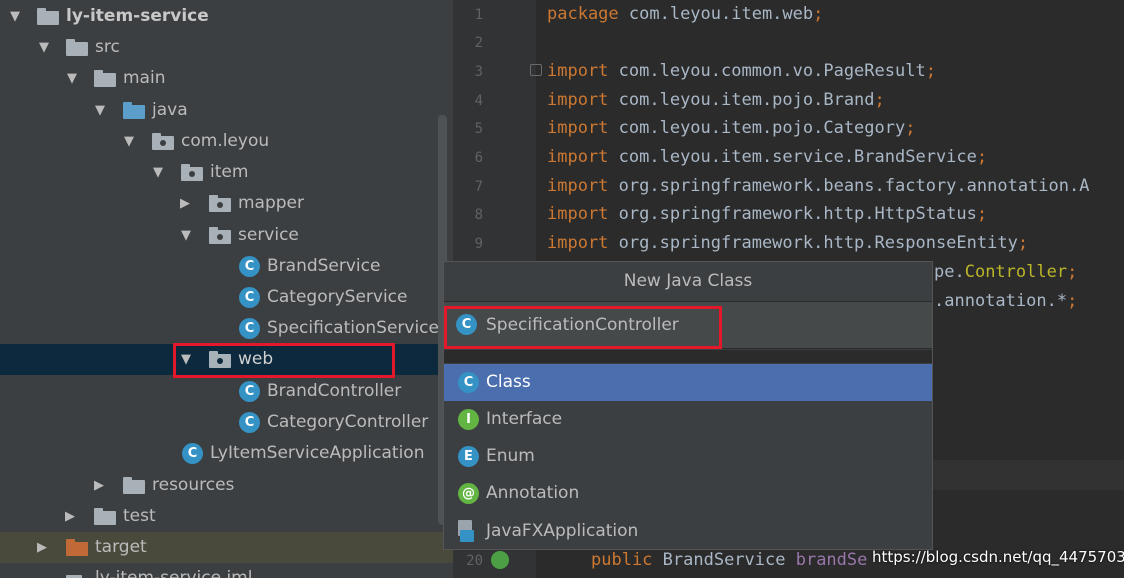  What do you see at coordinates (337, 297) in the screenshot?
I see `tree-item-label: CategoryService` at bounding box center [337, 297].